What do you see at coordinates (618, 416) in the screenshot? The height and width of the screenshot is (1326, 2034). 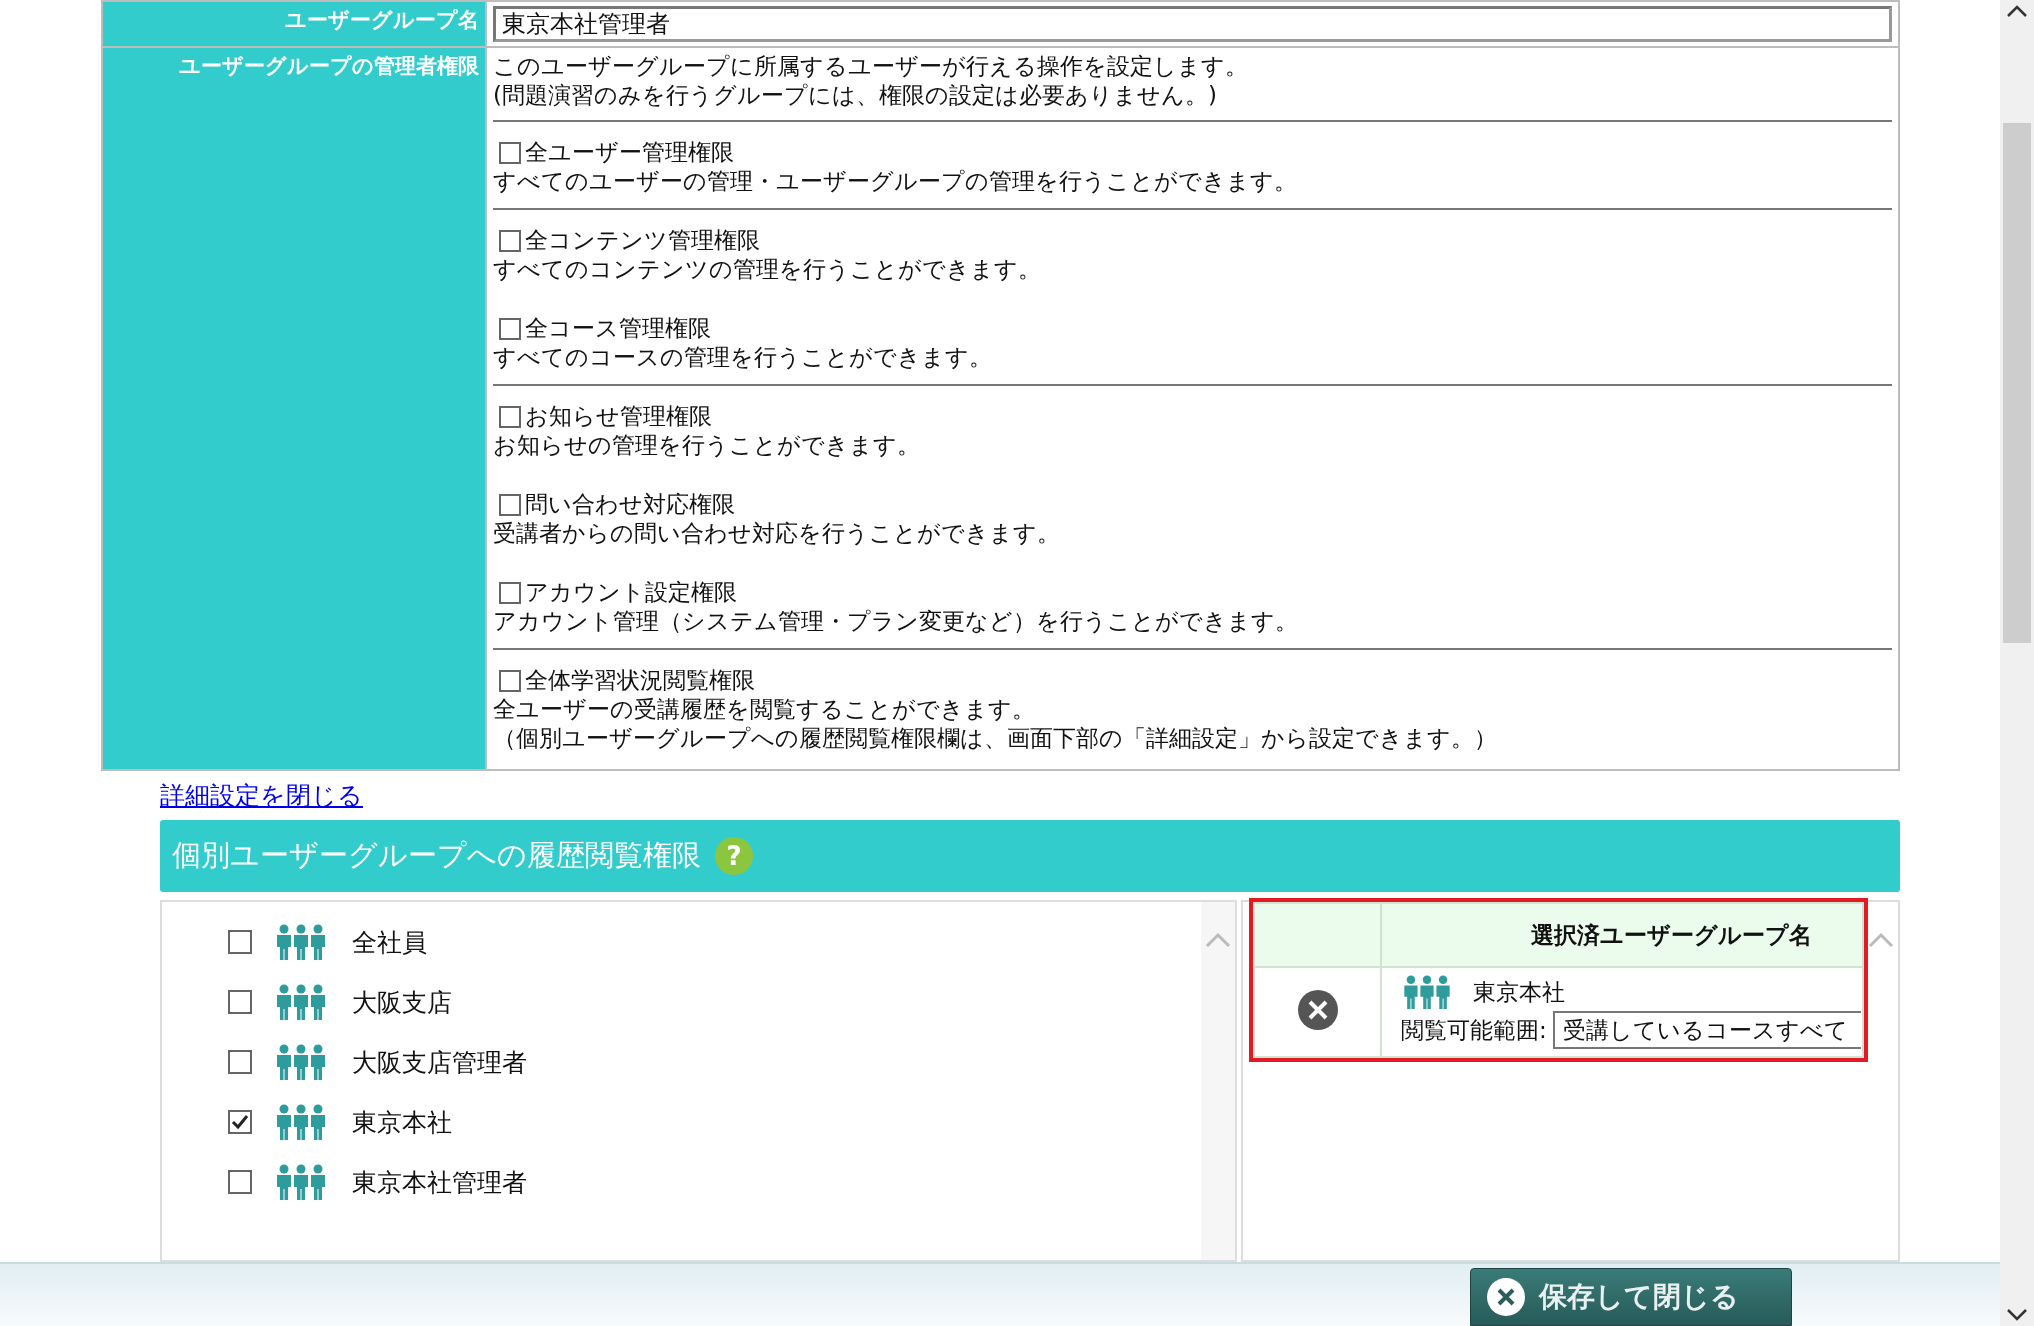 I see `permission-label: お知らせ管理権限` at bounding box center [618, 416].